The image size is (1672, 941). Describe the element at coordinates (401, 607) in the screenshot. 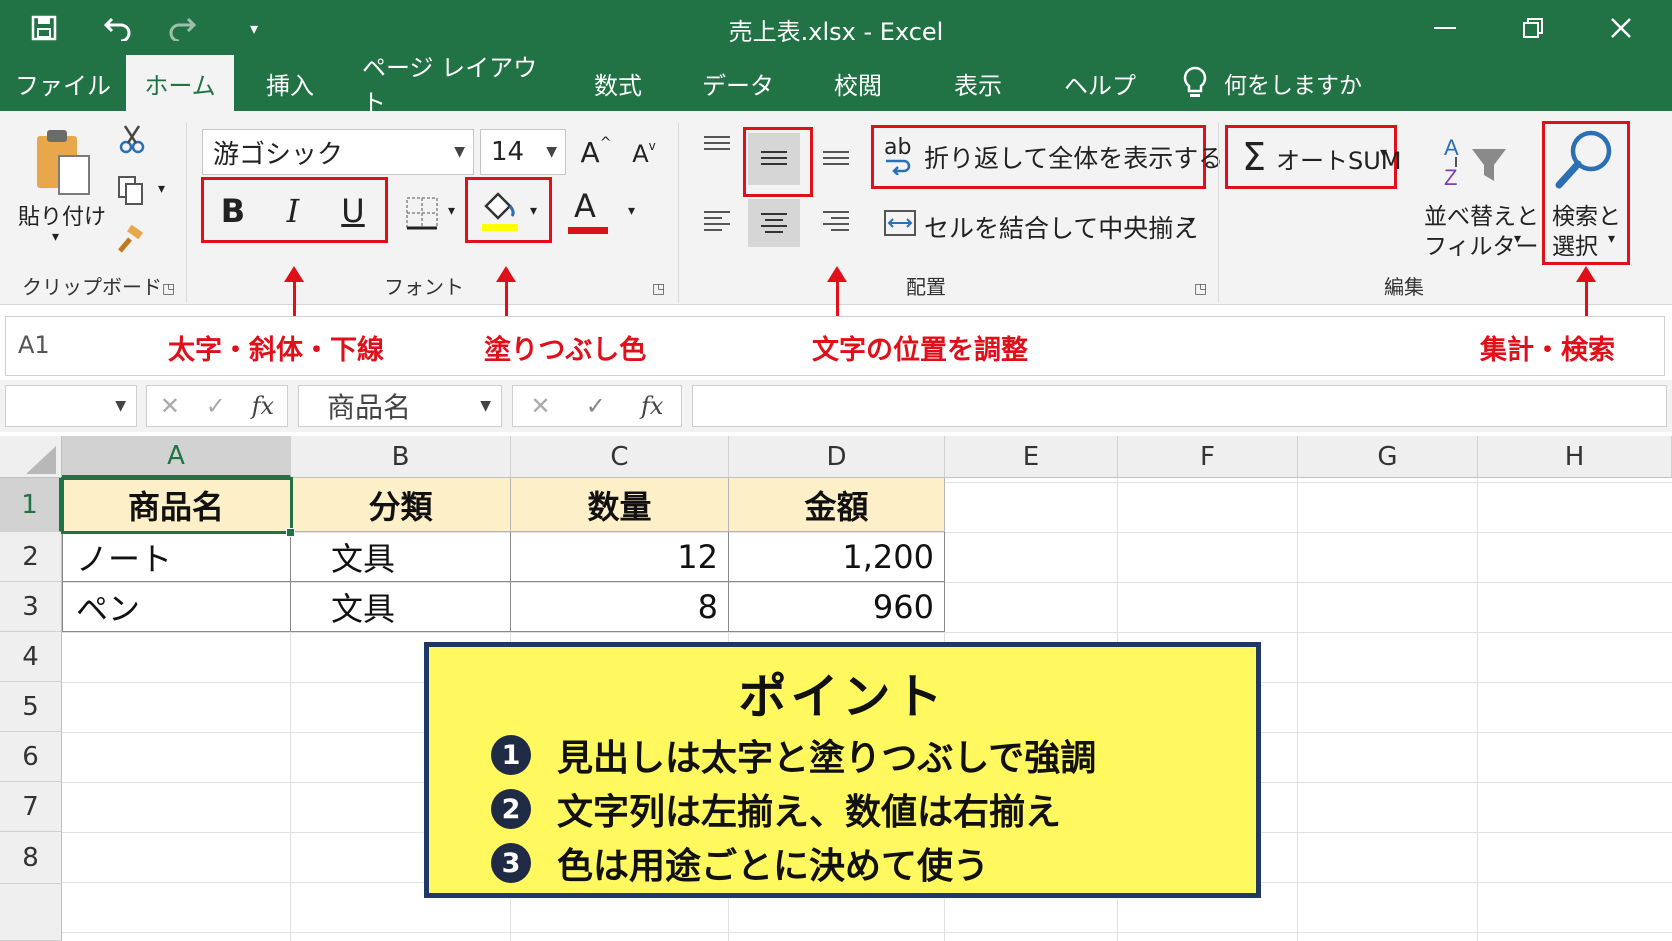

I see `cell-b3: 文具` at that location.